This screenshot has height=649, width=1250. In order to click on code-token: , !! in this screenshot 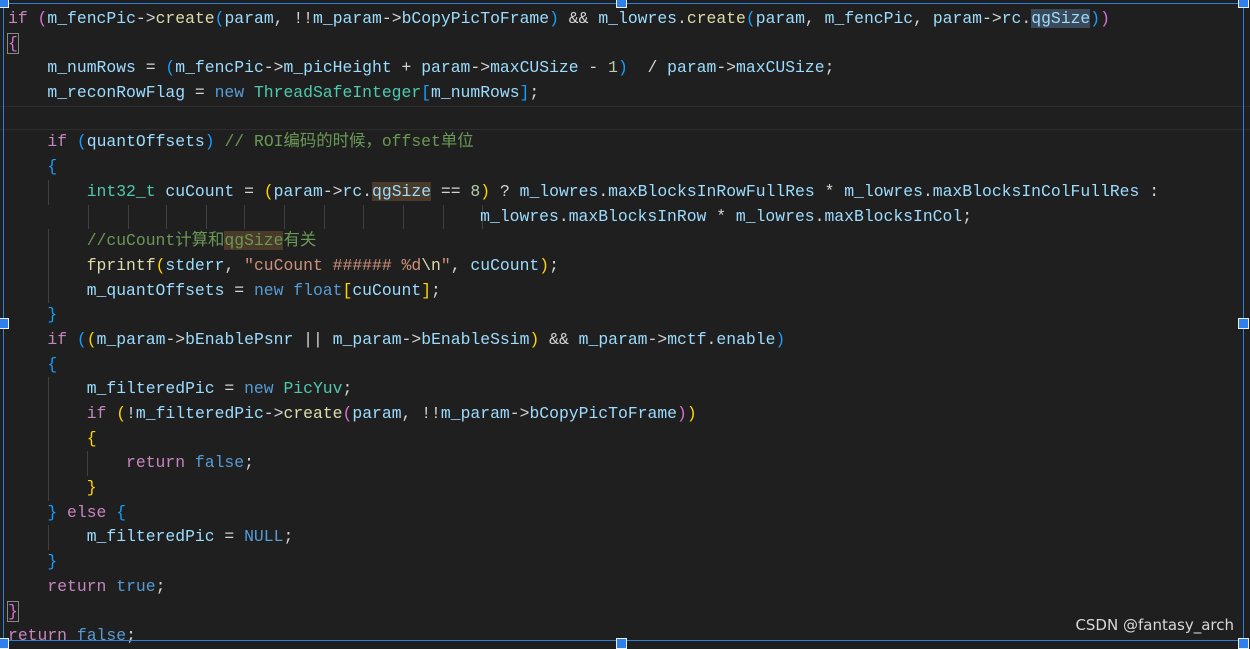, I will do `click(421, 413)`.